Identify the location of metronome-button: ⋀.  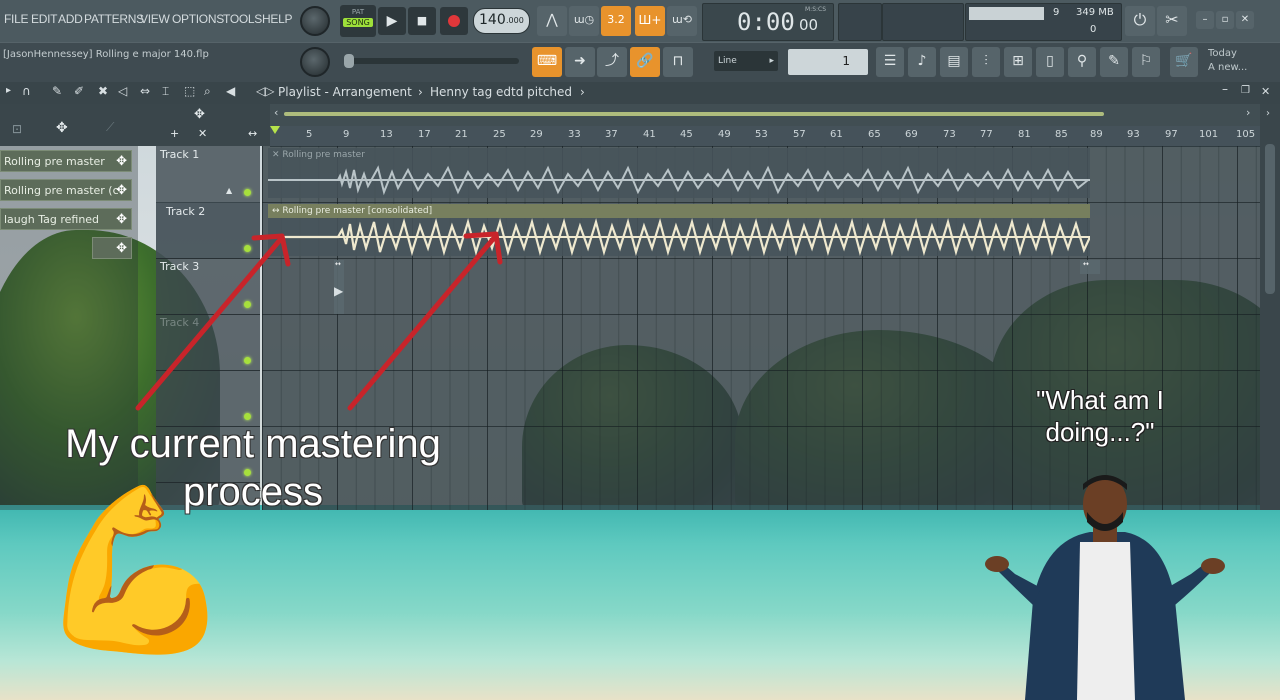
(552, 21).